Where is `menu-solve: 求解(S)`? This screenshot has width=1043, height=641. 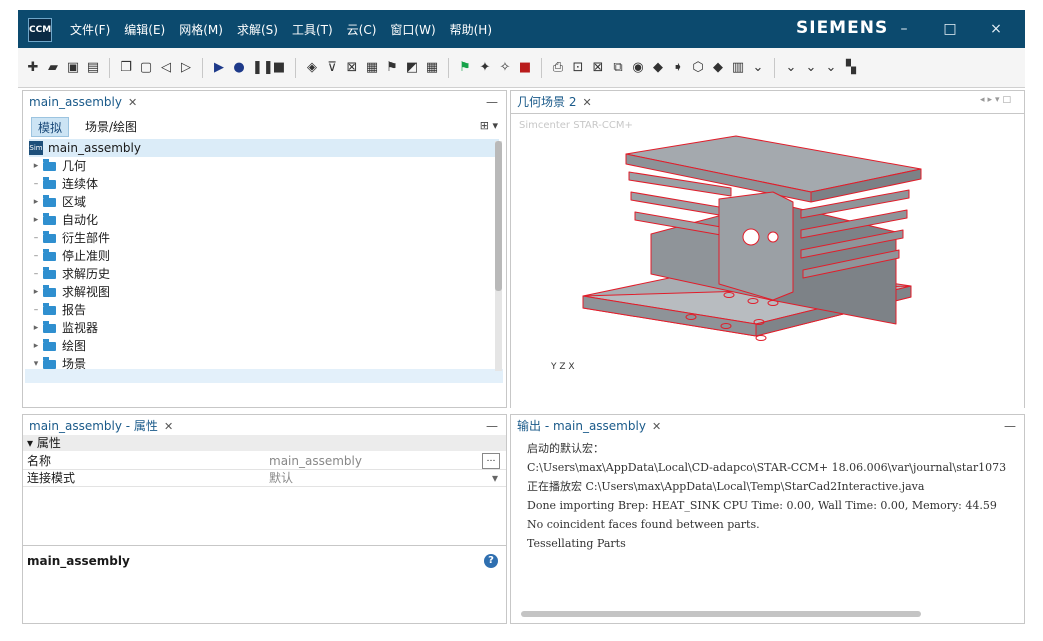
menu-solve: 求解(S) is located at coordinates (257, 29).